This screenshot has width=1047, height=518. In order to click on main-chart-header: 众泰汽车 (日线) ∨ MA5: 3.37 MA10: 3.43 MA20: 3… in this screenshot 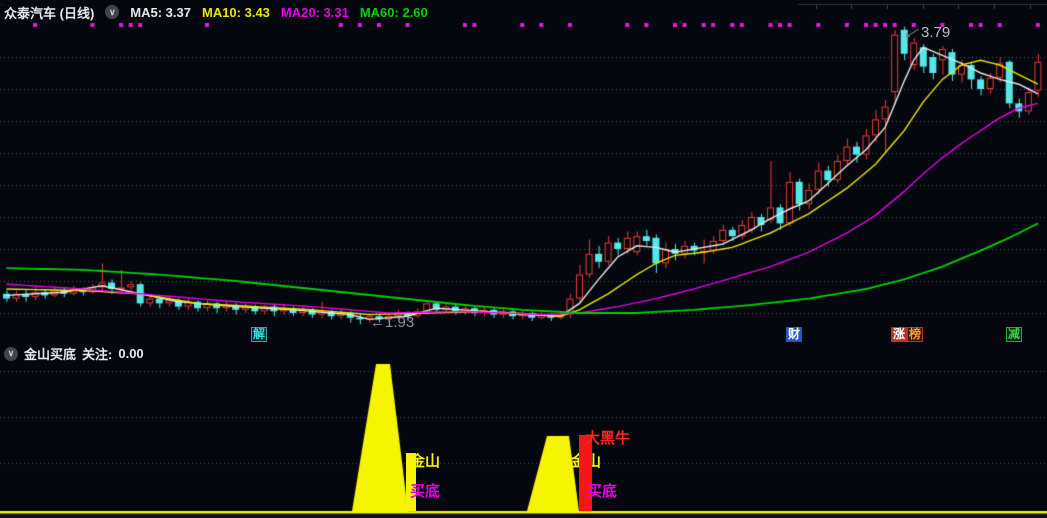, I will do `click(401, 12)`.